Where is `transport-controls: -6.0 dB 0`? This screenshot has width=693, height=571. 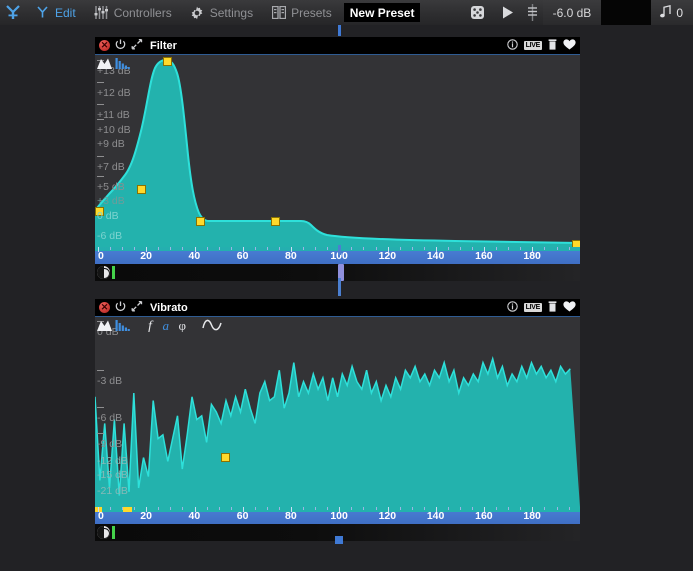 transport-controls: -6.0 dB 0 is located at coordinates (593, 12).